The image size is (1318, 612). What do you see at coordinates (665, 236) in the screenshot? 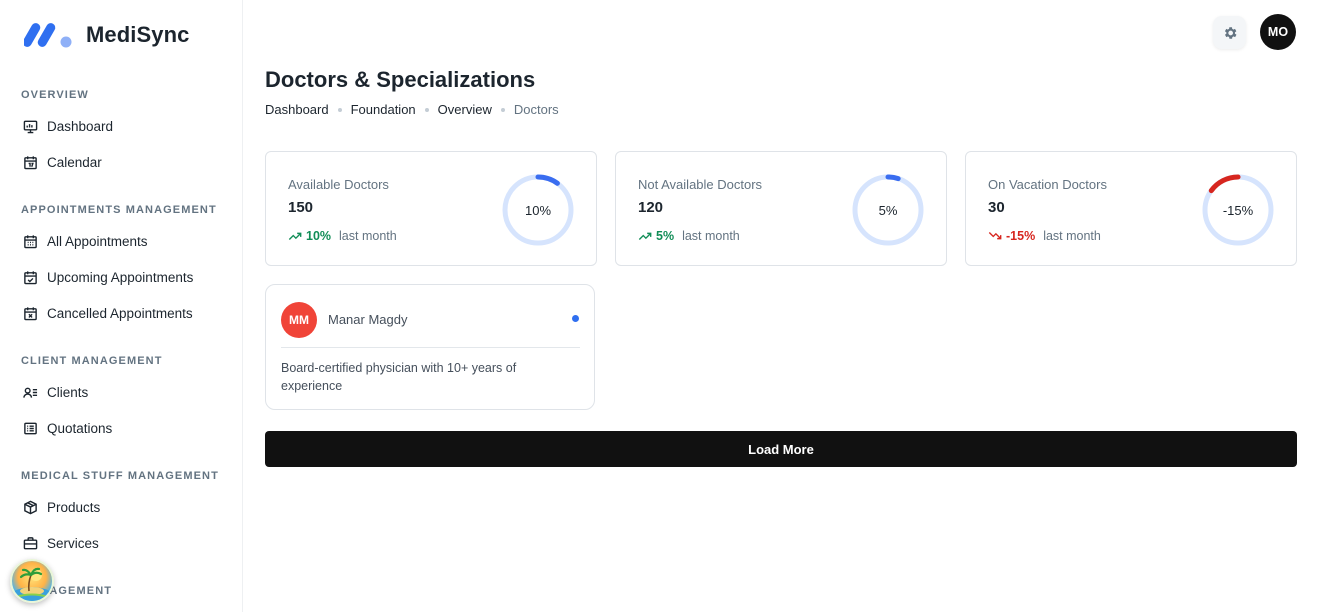
I see `stat-trend-percent: 5%` at bounding box center [665, 236].